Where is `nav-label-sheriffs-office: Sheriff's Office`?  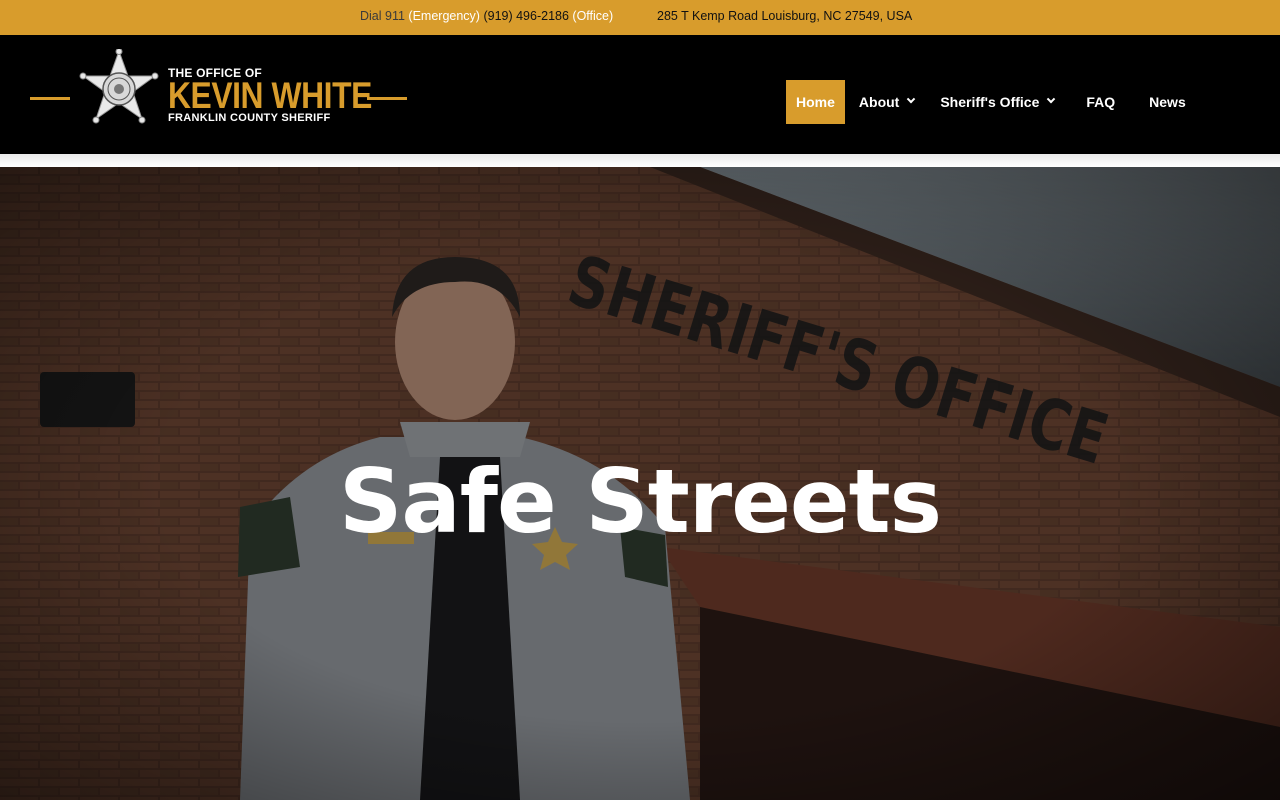 nav-label-sheriffs-office: Sheriff's Office is located at coordinates (990, 102).